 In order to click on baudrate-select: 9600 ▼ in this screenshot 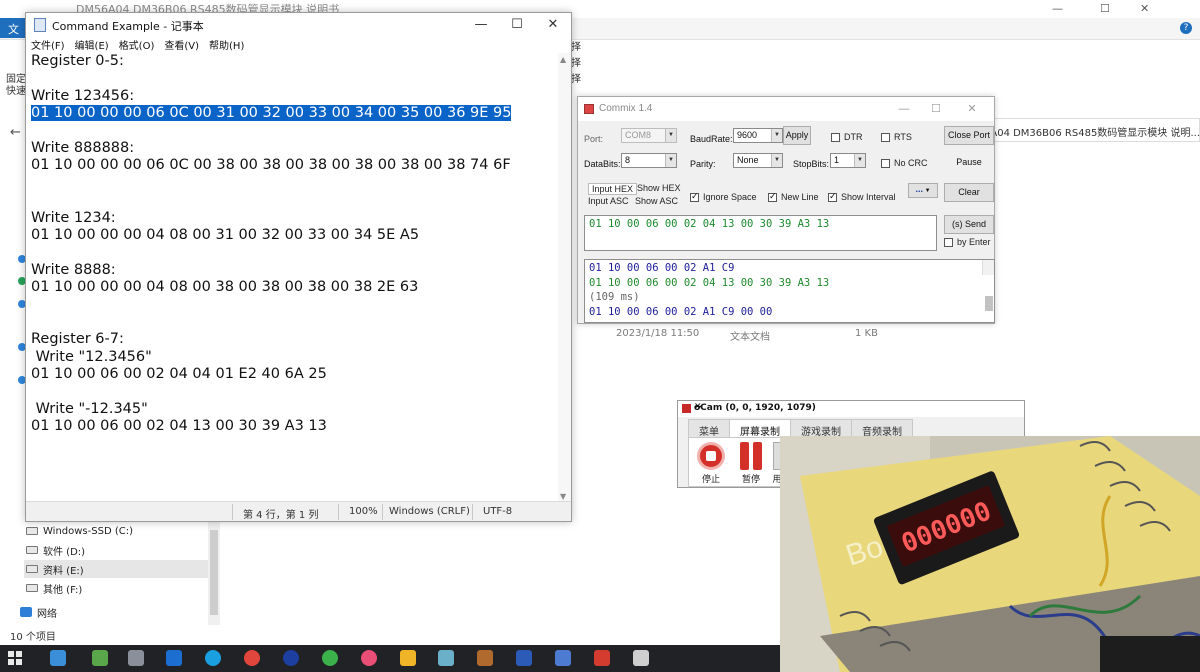, I will do `click(758, 135)`.